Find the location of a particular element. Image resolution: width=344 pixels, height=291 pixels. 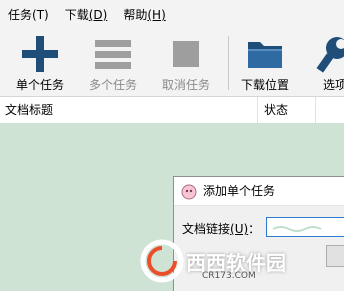

input-watermark-graphic is located at coordinates (297, 229).